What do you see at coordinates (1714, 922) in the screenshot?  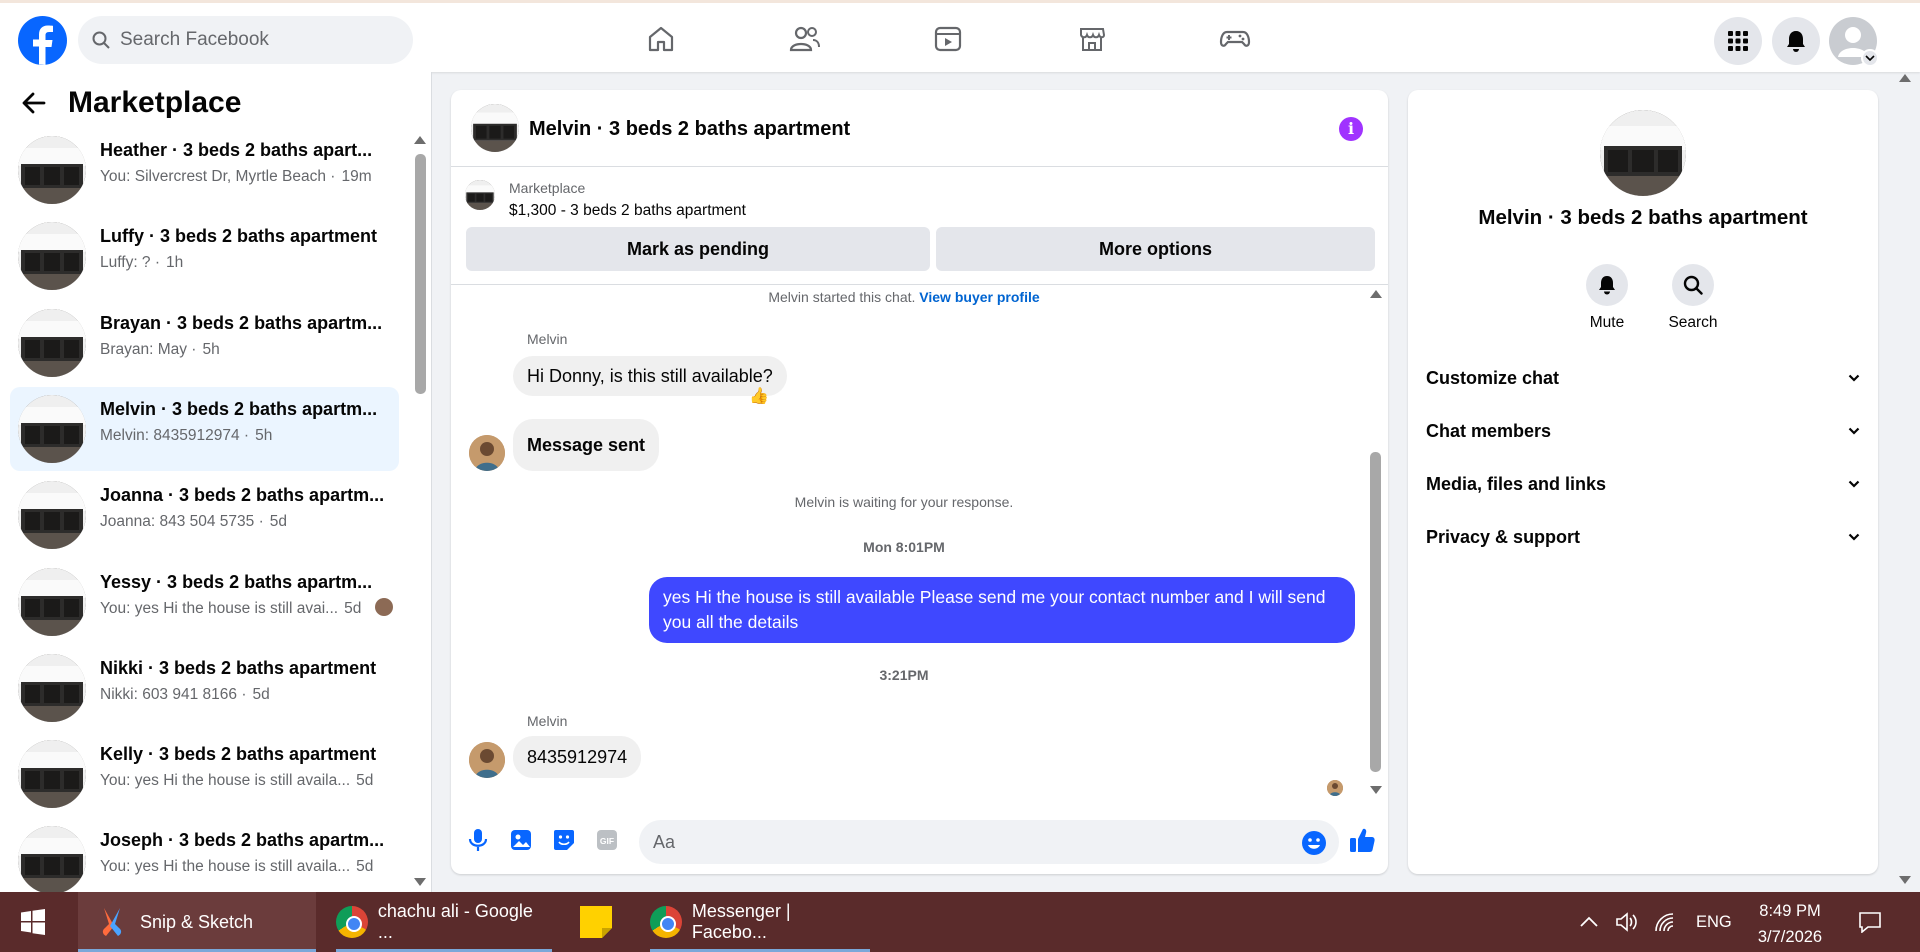 I see `language-indicator: ENG` at bounding box center [1714, 922].